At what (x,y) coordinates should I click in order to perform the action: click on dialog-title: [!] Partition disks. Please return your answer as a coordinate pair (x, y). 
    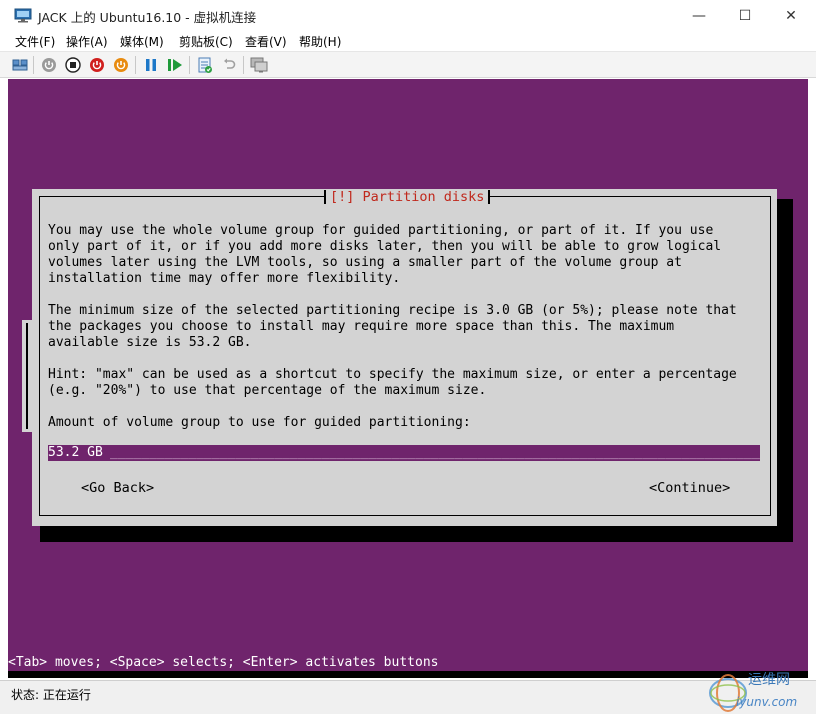
    Looking at the image, I should click on (407, 197).